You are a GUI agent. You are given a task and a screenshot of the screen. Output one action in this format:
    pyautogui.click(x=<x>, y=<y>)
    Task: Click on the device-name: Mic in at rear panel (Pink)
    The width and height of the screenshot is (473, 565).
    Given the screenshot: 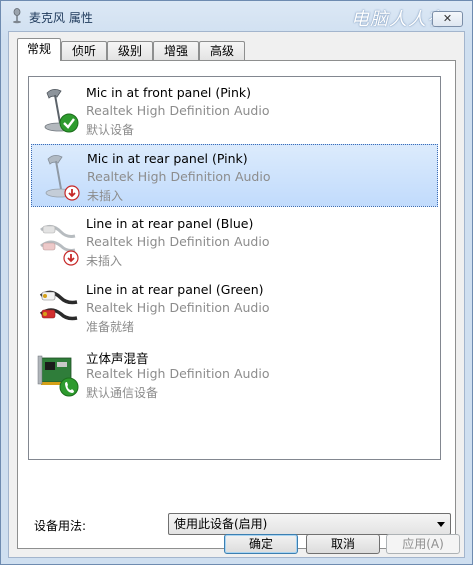 What is the action you would take?
    pyautogui.click(x=167, y=158)
    